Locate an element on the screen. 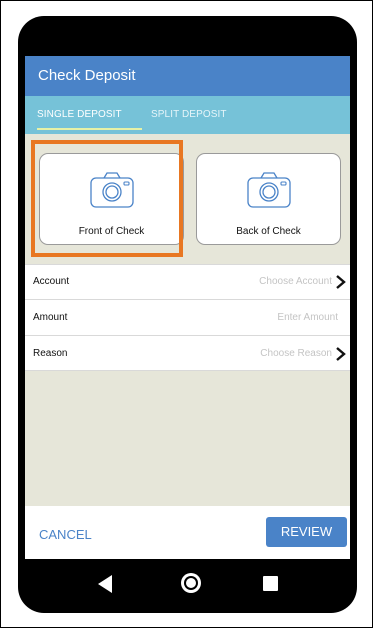 Image resolution: width=373 pixels, height=628 pixels. front-of-check-button: Front of Check is located at coordinates (111, 199).